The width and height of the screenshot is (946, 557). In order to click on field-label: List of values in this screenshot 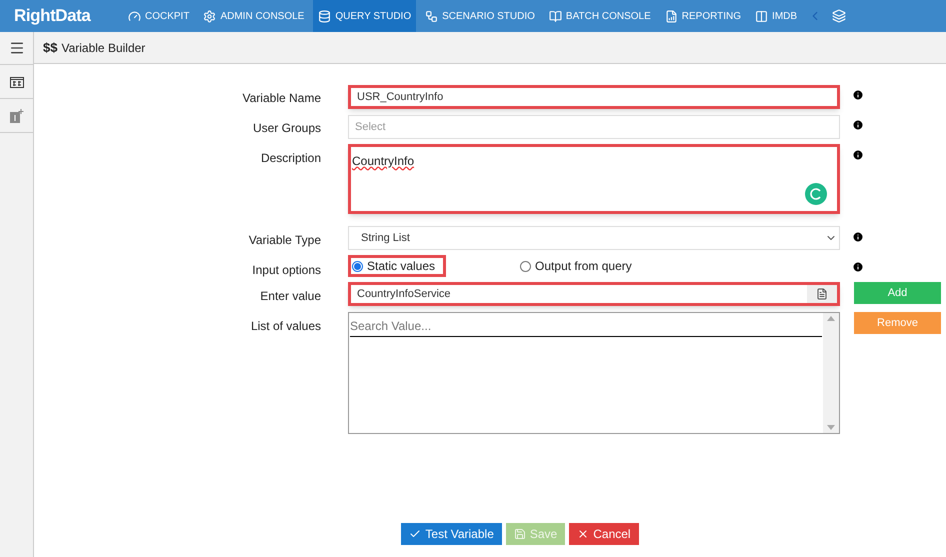, I will do `click(285, 326)`.